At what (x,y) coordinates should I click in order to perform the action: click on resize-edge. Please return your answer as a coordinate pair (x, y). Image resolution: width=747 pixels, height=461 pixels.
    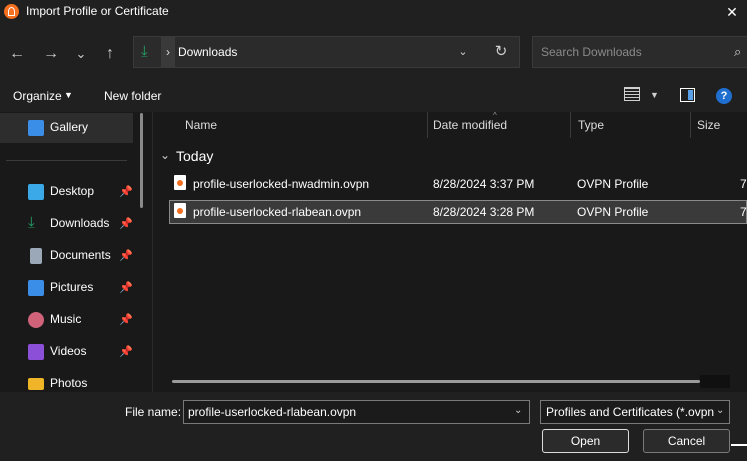
    Looking at the image, I should click on (739, 445).